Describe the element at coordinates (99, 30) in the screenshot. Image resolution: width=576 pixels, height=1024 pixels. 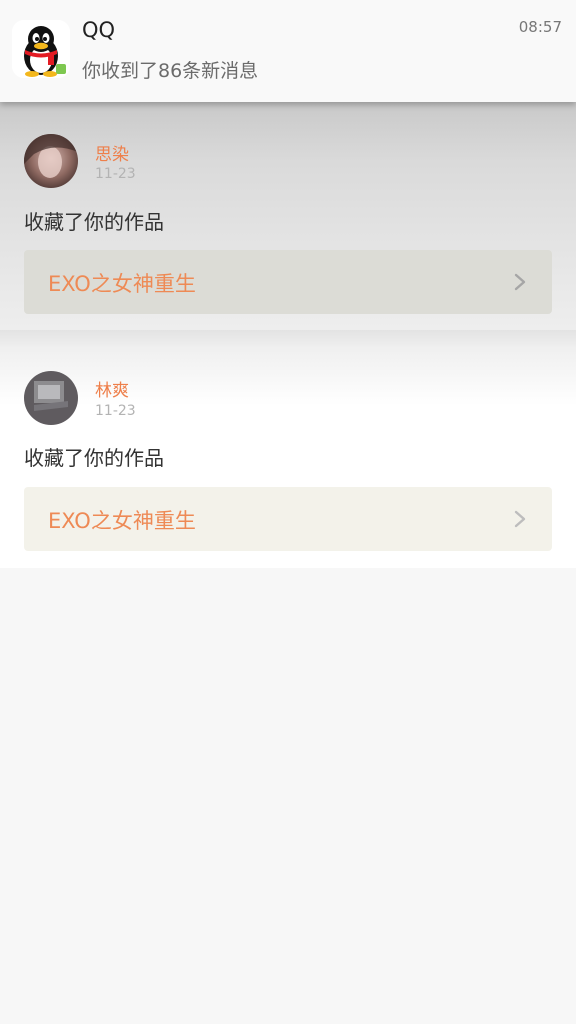
I see `notification-app-name: QQ` at that location.